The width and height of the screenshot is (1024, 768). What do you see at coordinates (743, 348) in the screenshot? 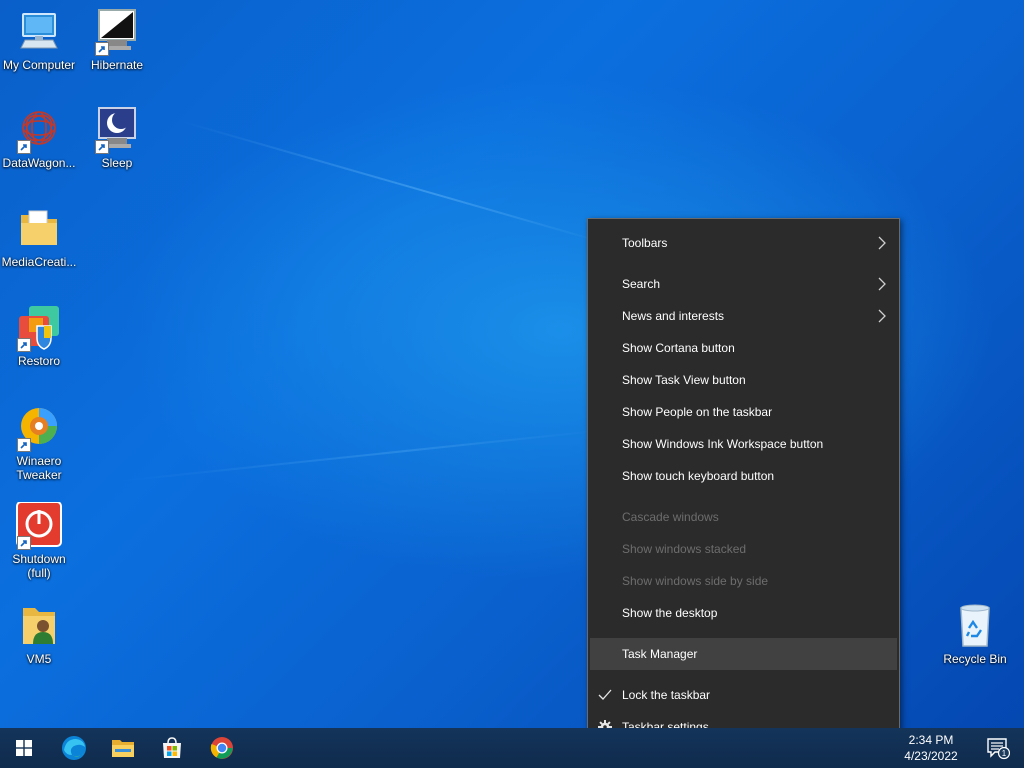
I see `menu-item-show-cortana-button: Show Cortana button` at bounding box center [743, 348].